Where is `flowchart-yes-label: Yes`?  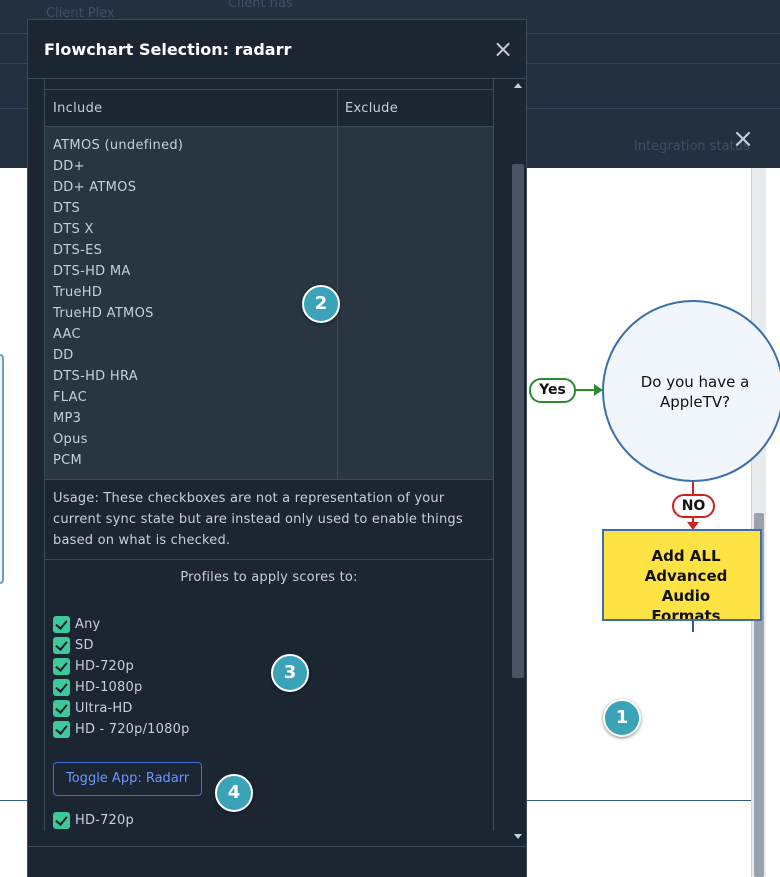
flowchart-yes-label: Yes is located at coordinates (552, 390).